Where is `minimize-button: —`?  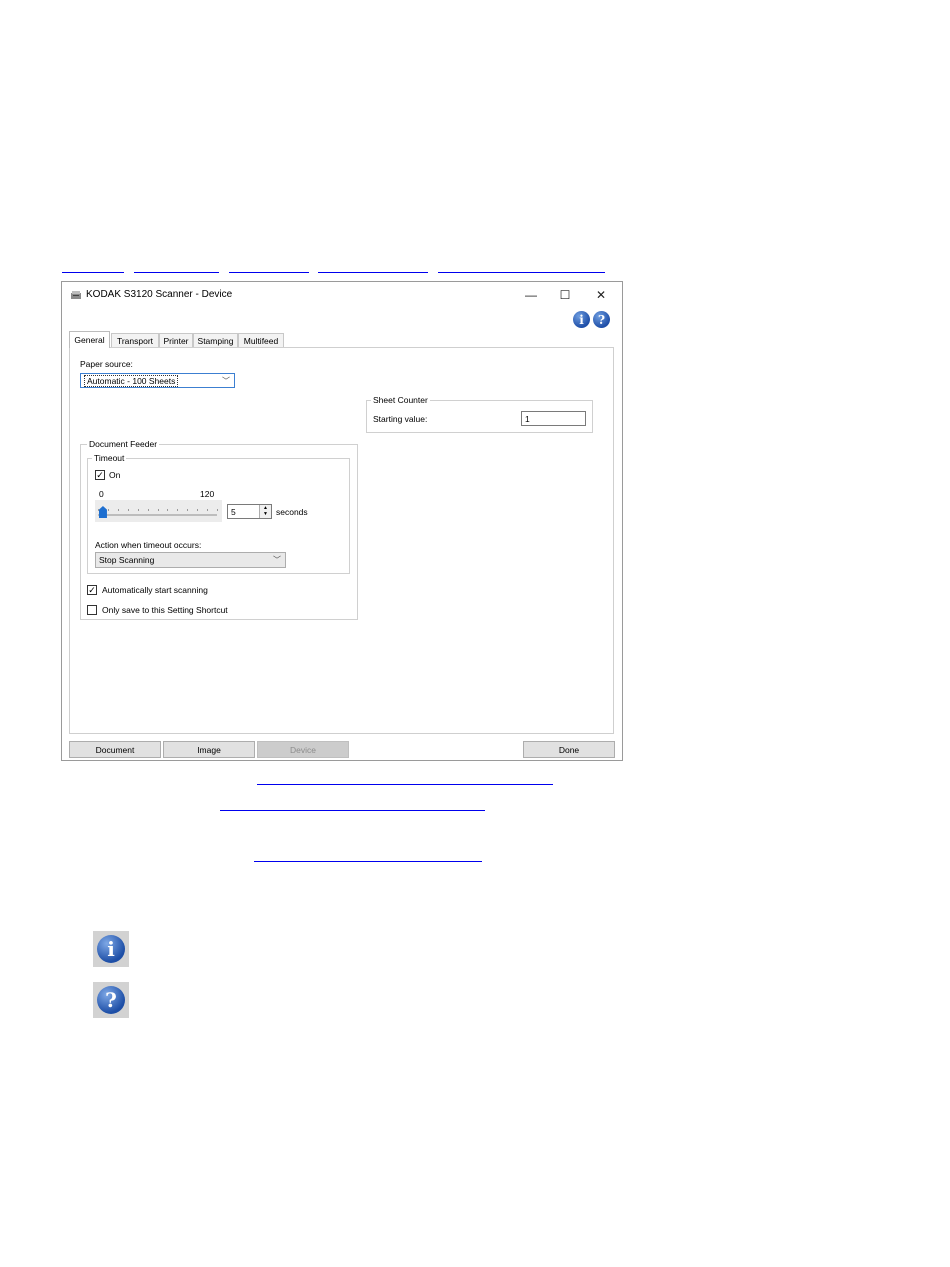
minimize-button: — is located at coordinates (531, 295).